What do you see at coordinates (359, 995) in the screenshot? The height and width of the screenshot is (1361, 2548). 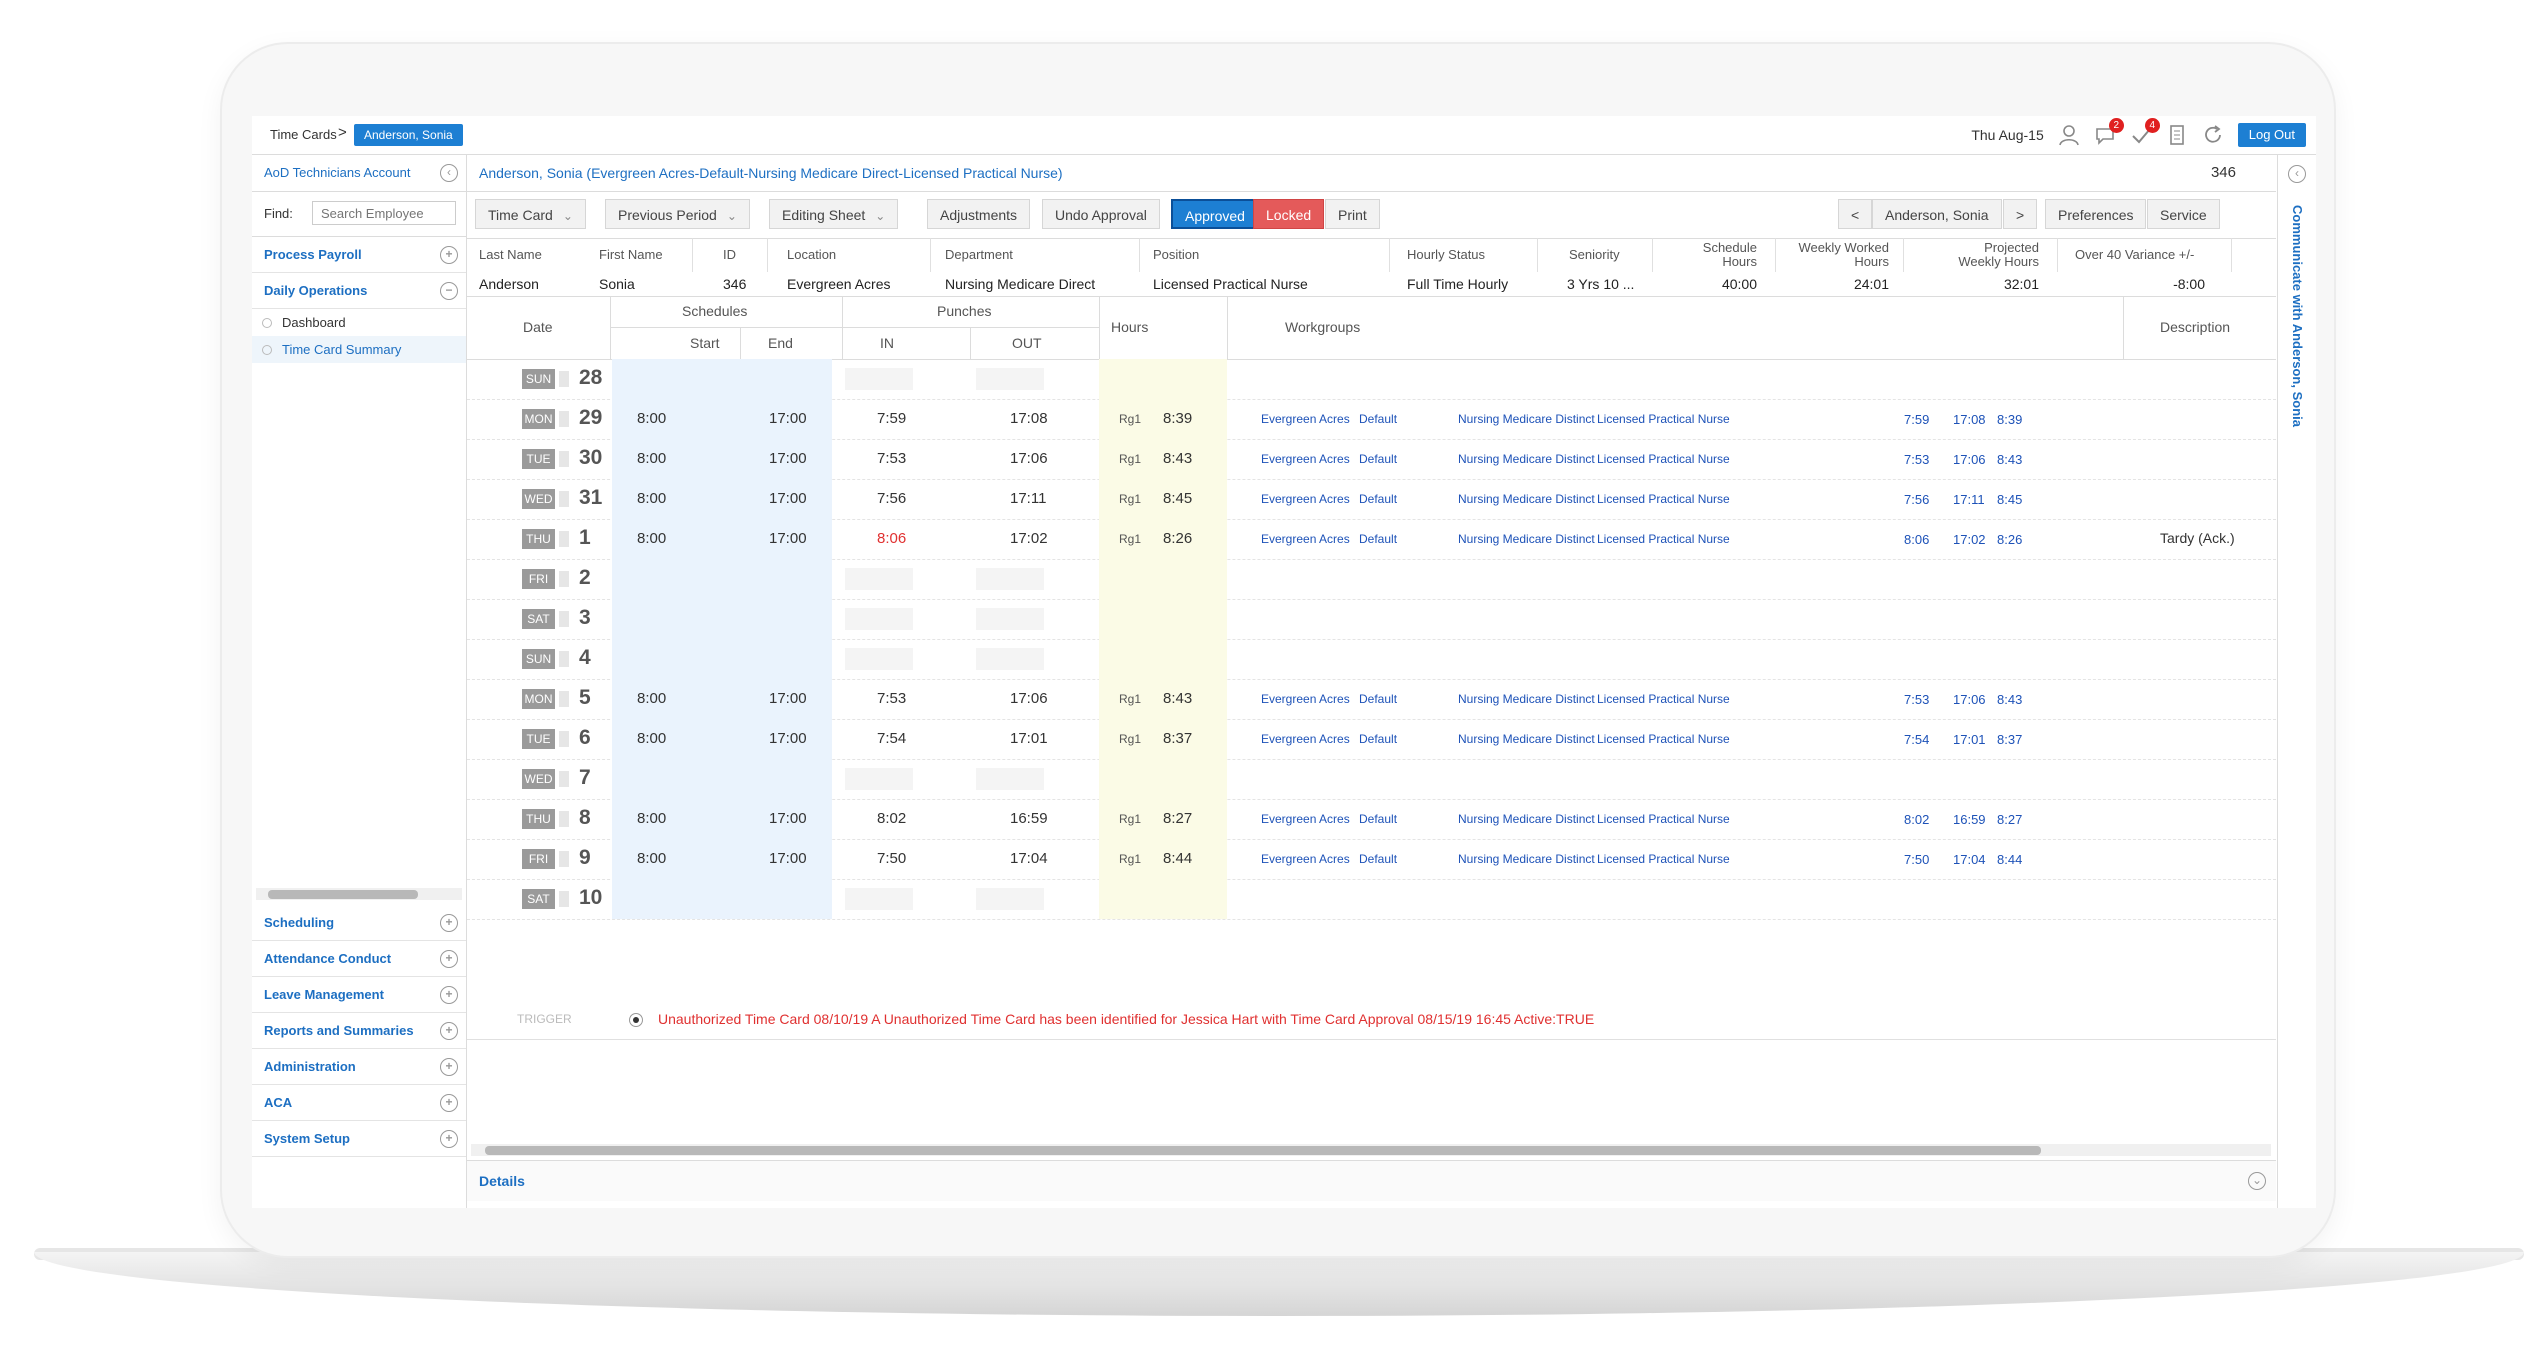 I see `nav-leave-management: Leave Management +` at bounding box center [359, 995].